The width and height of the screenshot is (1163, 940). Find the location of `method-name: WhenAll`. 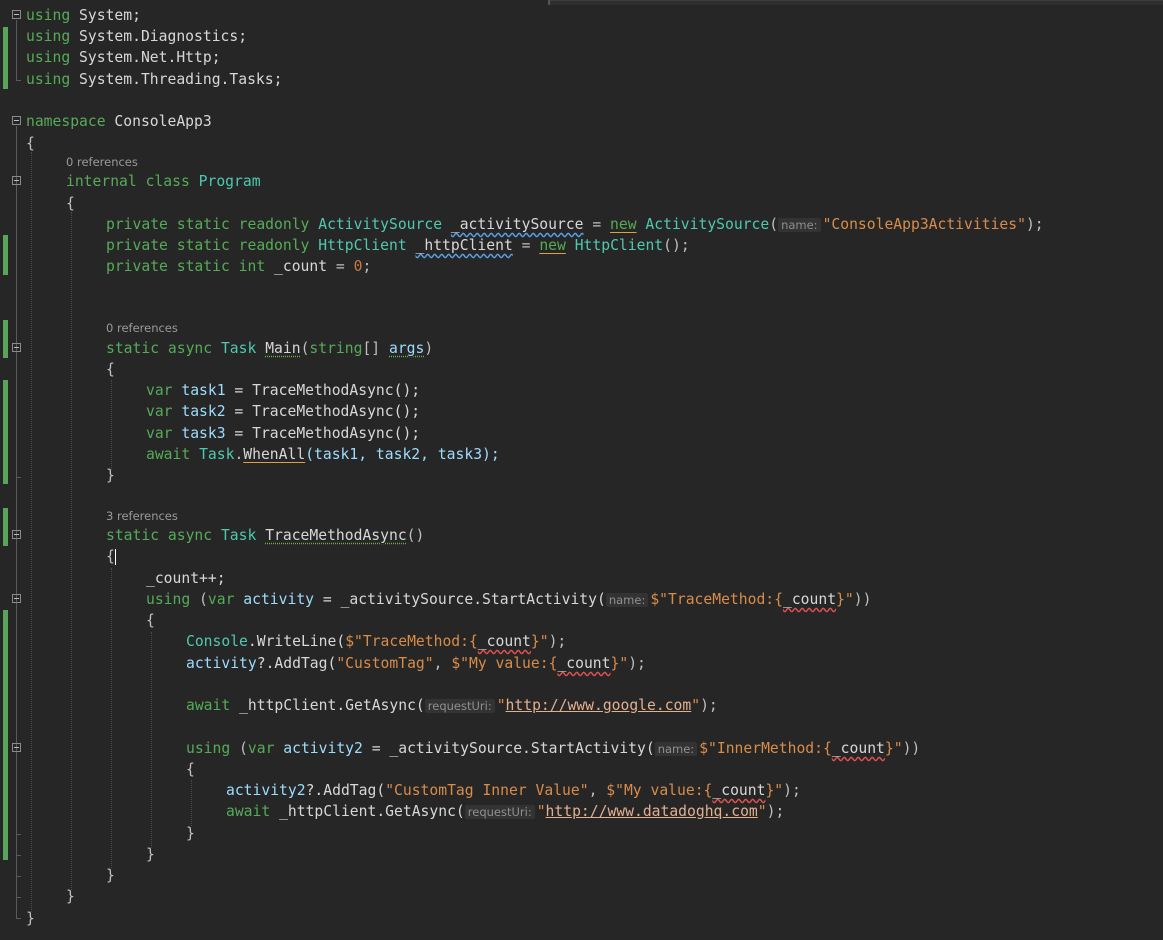

method-name: WhenAll is located at coordinates (274, 454).